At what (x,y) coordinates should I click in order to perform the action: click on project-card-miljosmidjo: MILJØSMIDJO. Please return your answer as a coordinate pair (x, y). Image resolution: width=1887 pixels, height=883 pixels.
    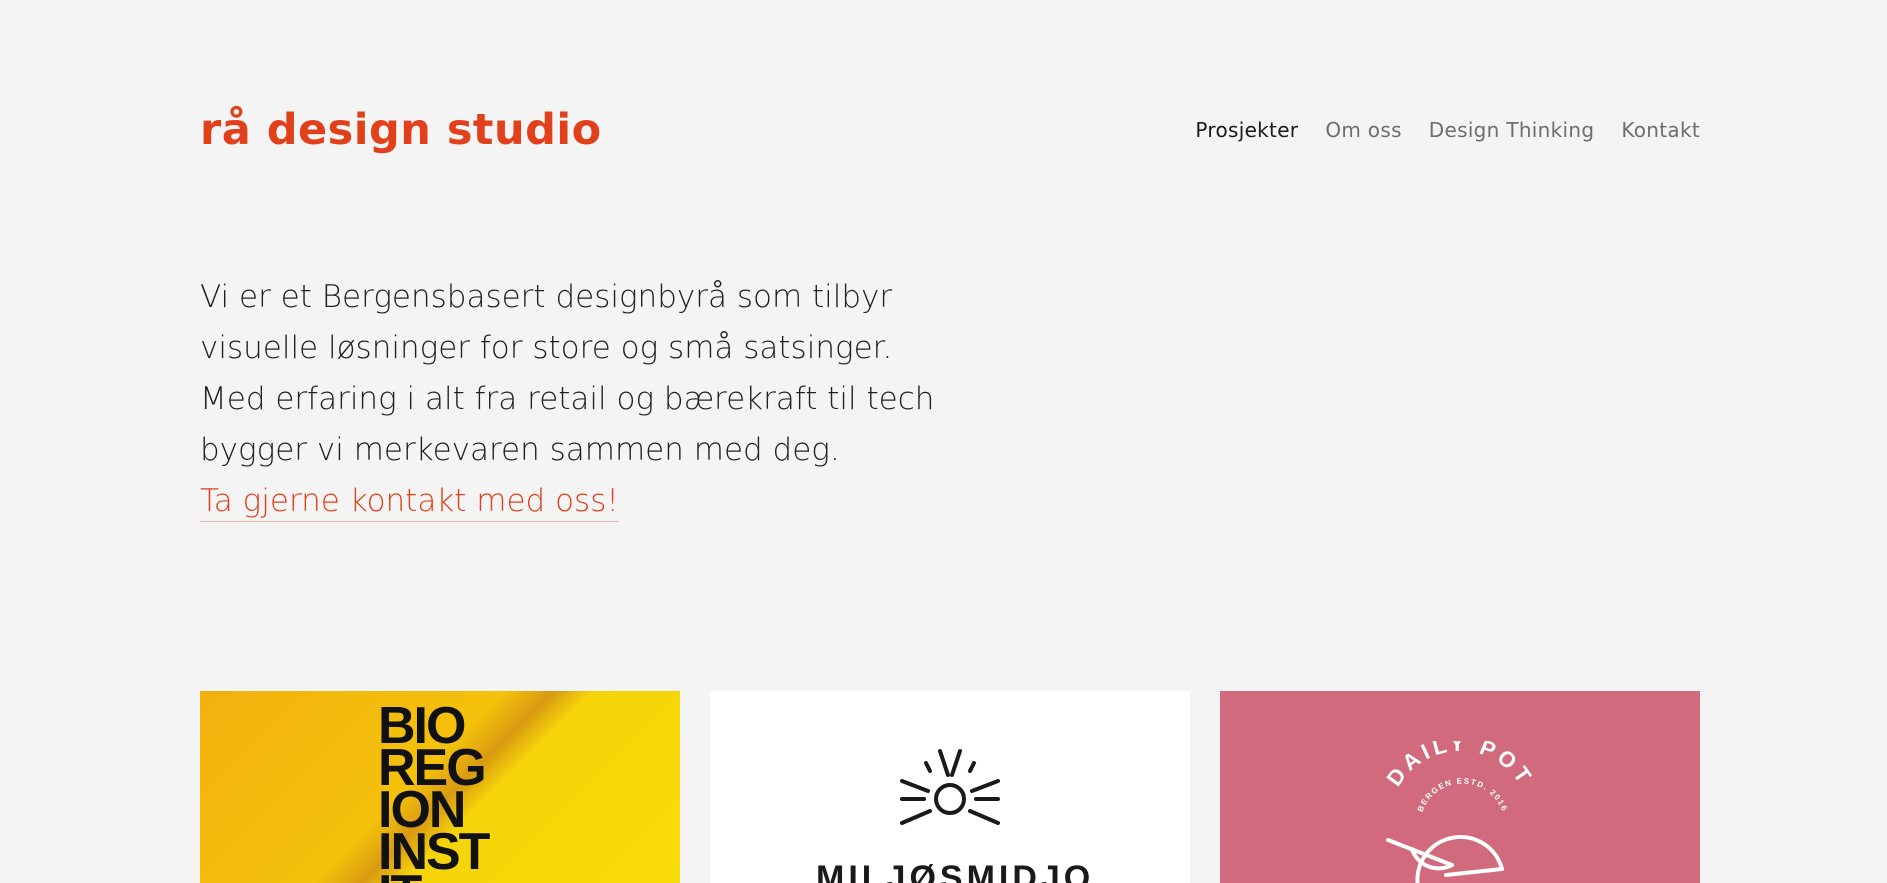
    Looking at the image, I should click on (950, 787).